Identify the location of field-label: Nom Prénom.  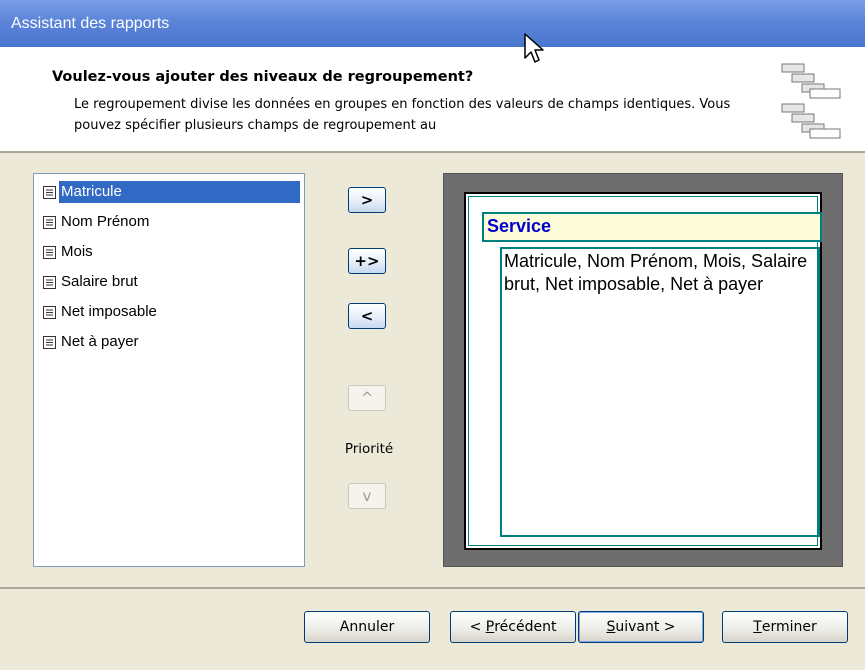
(105, 221).